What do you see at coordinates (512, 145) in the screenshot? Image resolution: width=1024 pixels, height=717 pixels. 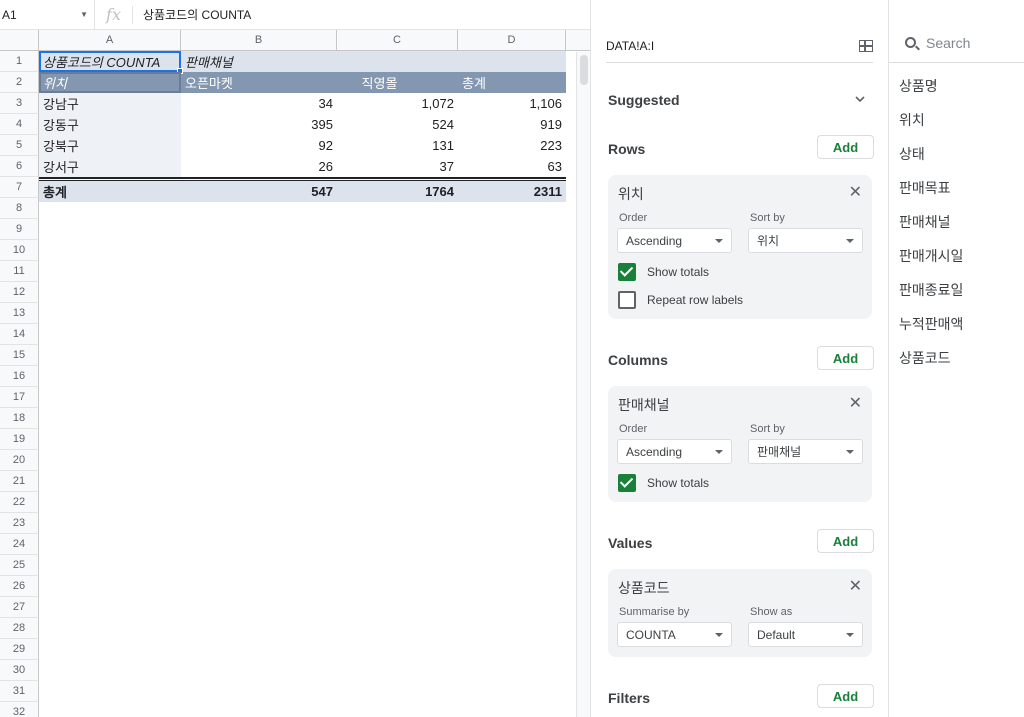 I see `pivot-cell: 223` at bounding box center [512, 145].